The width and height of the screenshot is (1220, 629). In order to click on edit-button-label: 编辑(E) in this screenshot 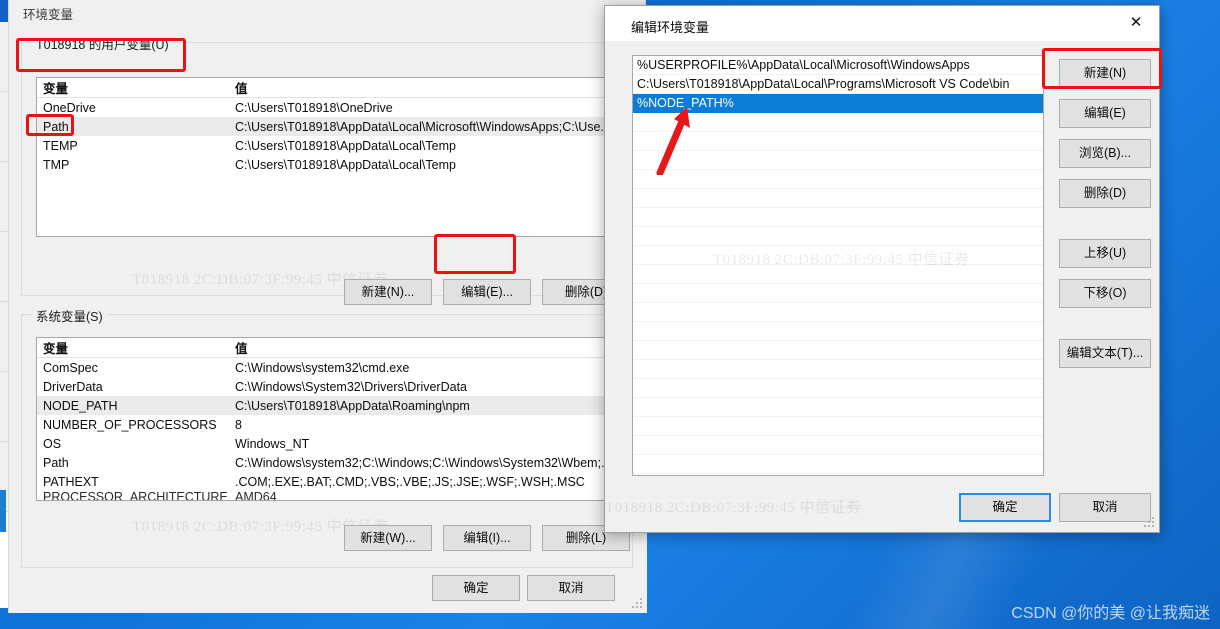, I will do `click(1105, 113)`.